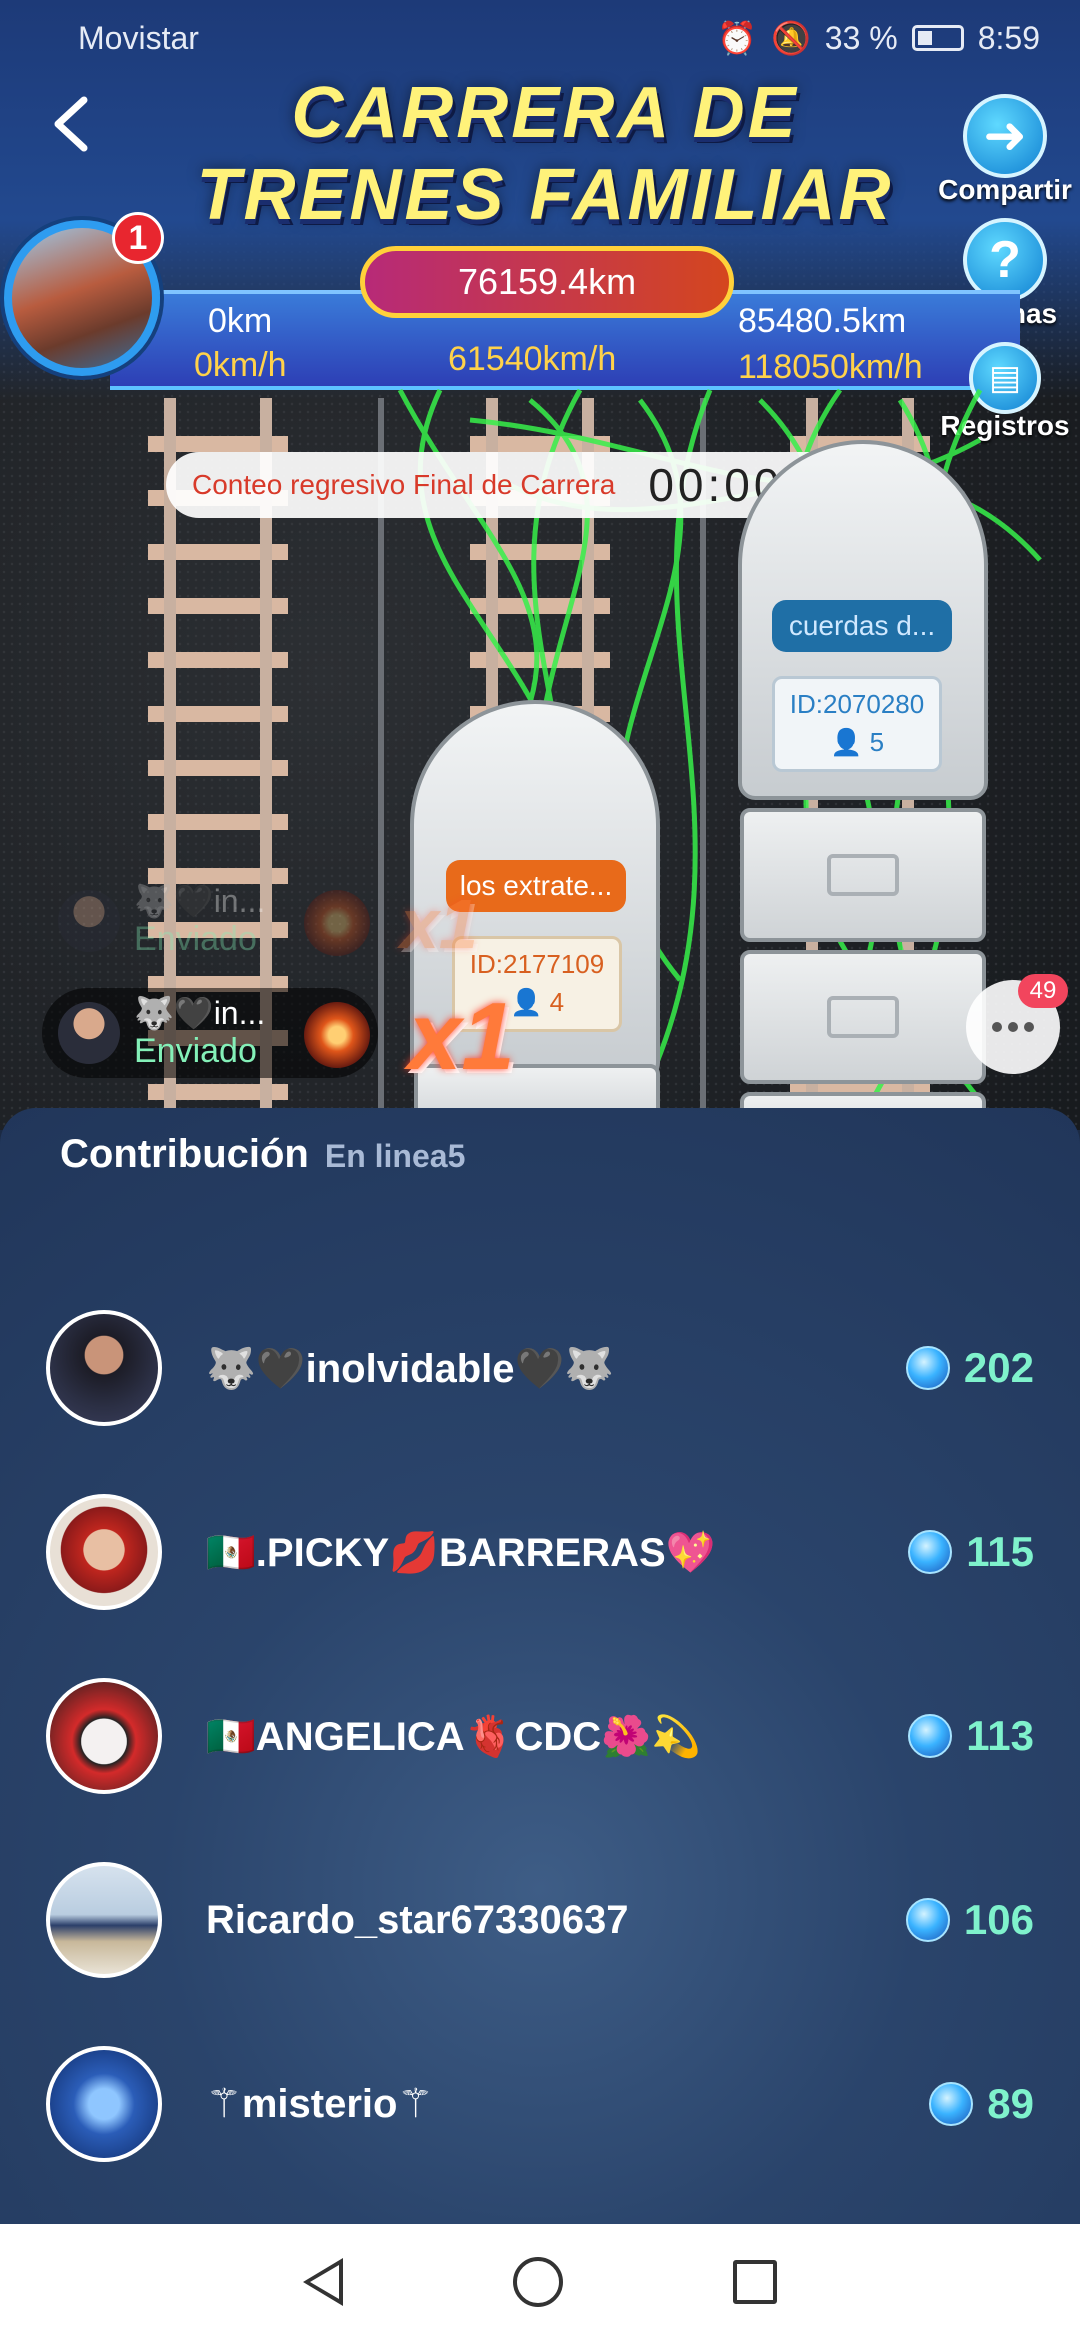 The height and width of the screenshot is (2340, 1080). What do you see at coordinates (846, 742) in the screenshot?
I see `person-icon: 👤` at bounding box center [846, 742].